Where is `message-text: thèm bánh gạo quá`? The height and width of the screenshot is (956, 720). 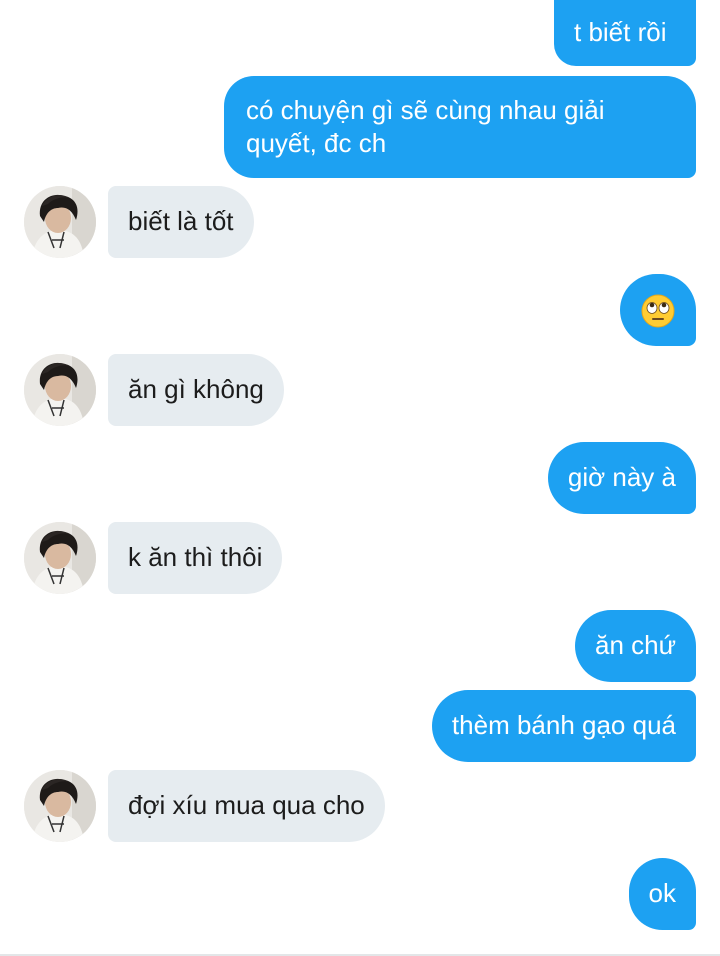 message-text: thèm bánh gạo quá is located at coordinates (563, 725).